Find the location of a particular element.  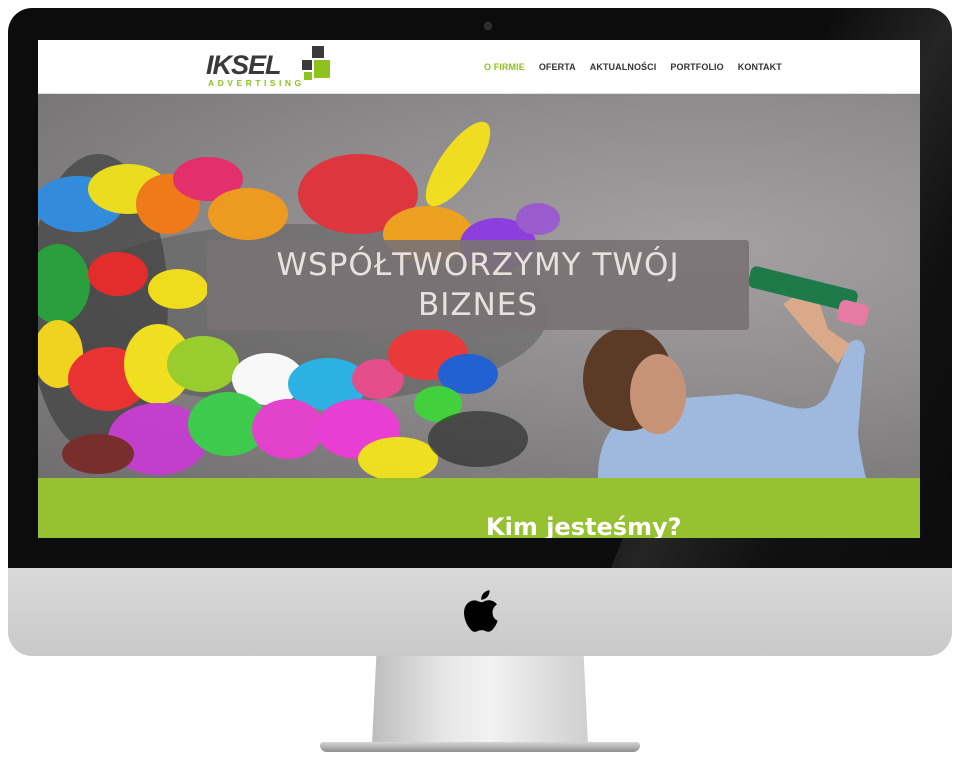

logo-wordmark: IKSEL is located at coordinates (244, 65).